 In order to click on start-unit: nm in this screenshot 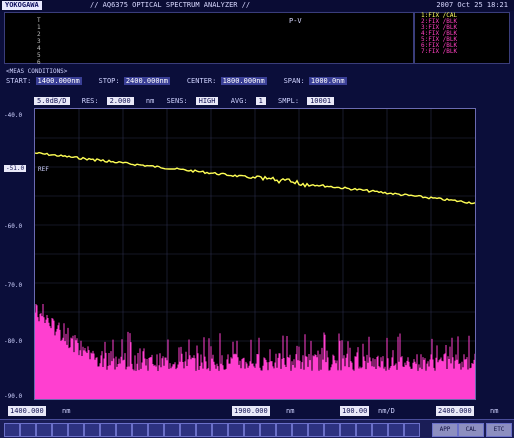, I will do `click(66, 411)`.